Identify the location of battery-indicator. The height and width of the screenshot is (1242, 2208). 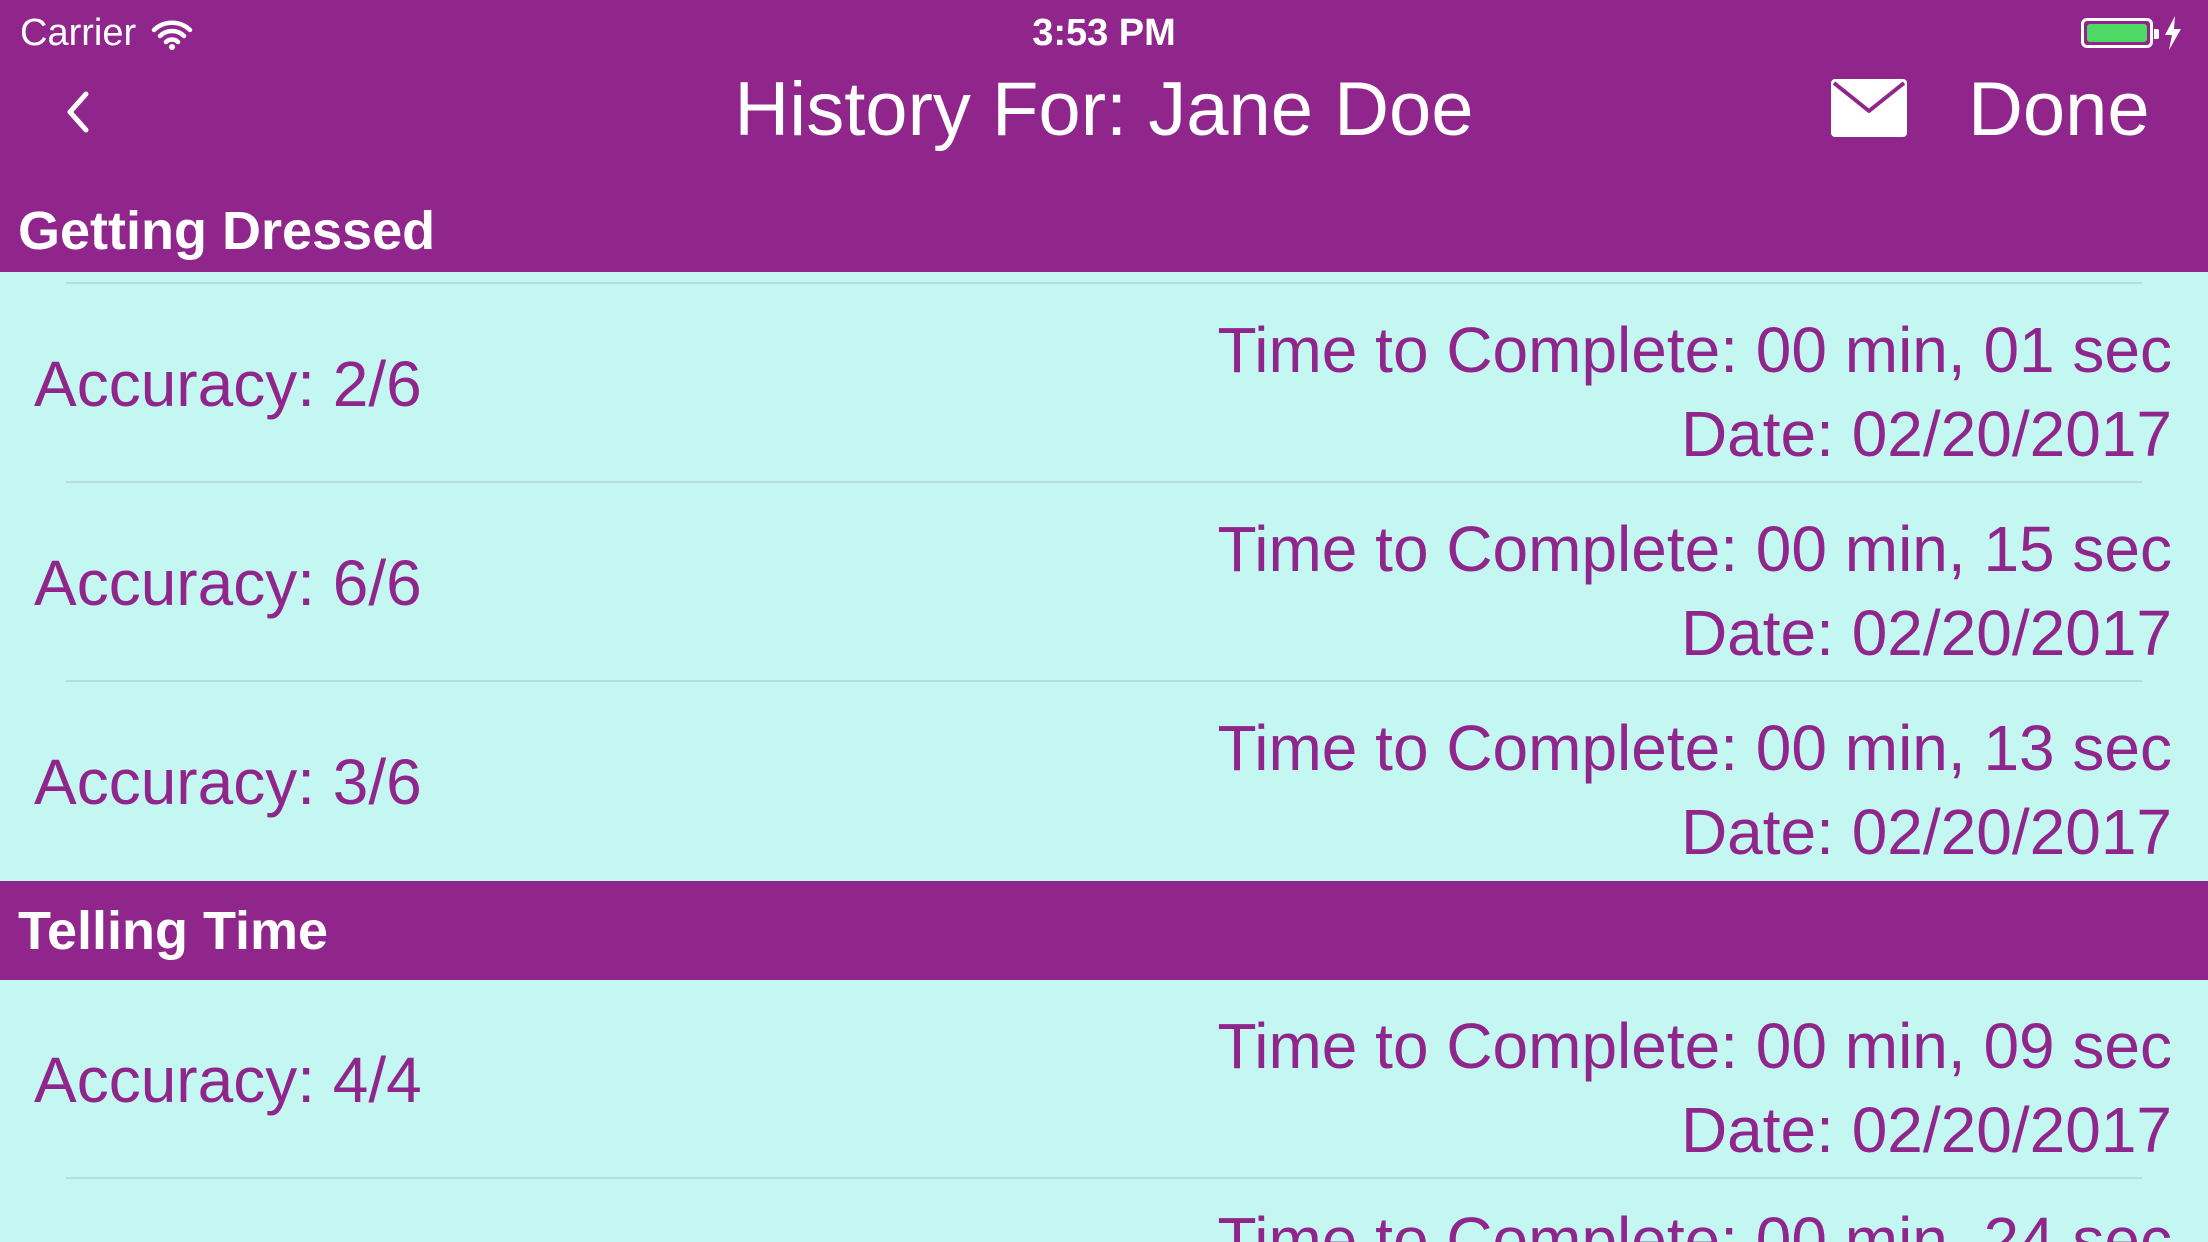
(2132, 33).